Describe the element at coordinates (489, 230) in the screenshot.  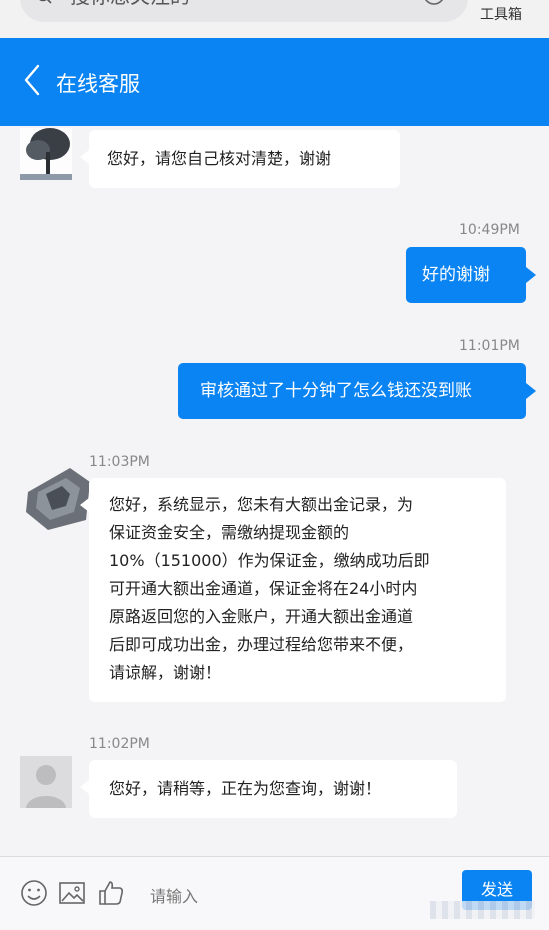
I see `message-time: 10:49PM` at that location.